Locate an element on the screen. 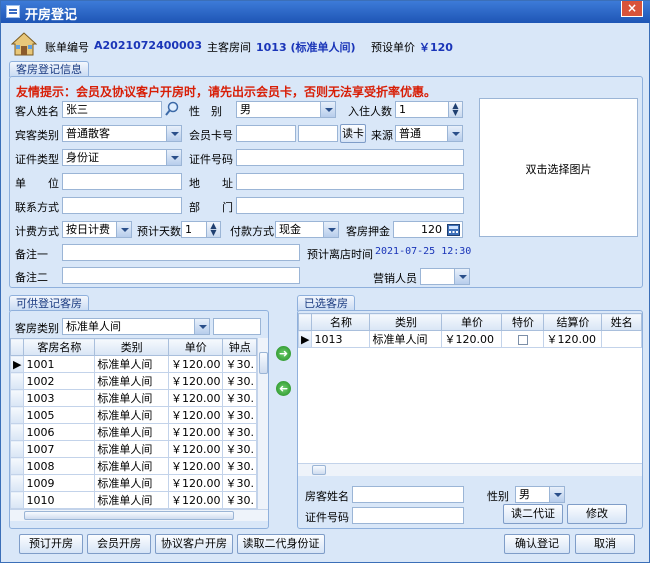 The width and height of the screenshot is (650, 563). table-row: 1006 标准单人间 ￥120.00 ￥30. is located at coordinates (133, 432).